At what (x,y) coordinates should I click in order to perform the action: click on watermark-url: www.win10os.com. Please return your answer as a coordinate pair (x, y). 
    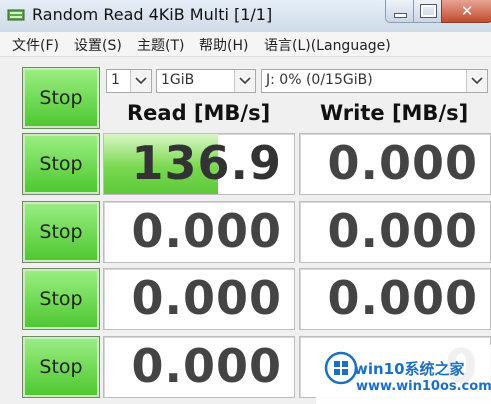
    Looking at the image, I should click on (423, 386).